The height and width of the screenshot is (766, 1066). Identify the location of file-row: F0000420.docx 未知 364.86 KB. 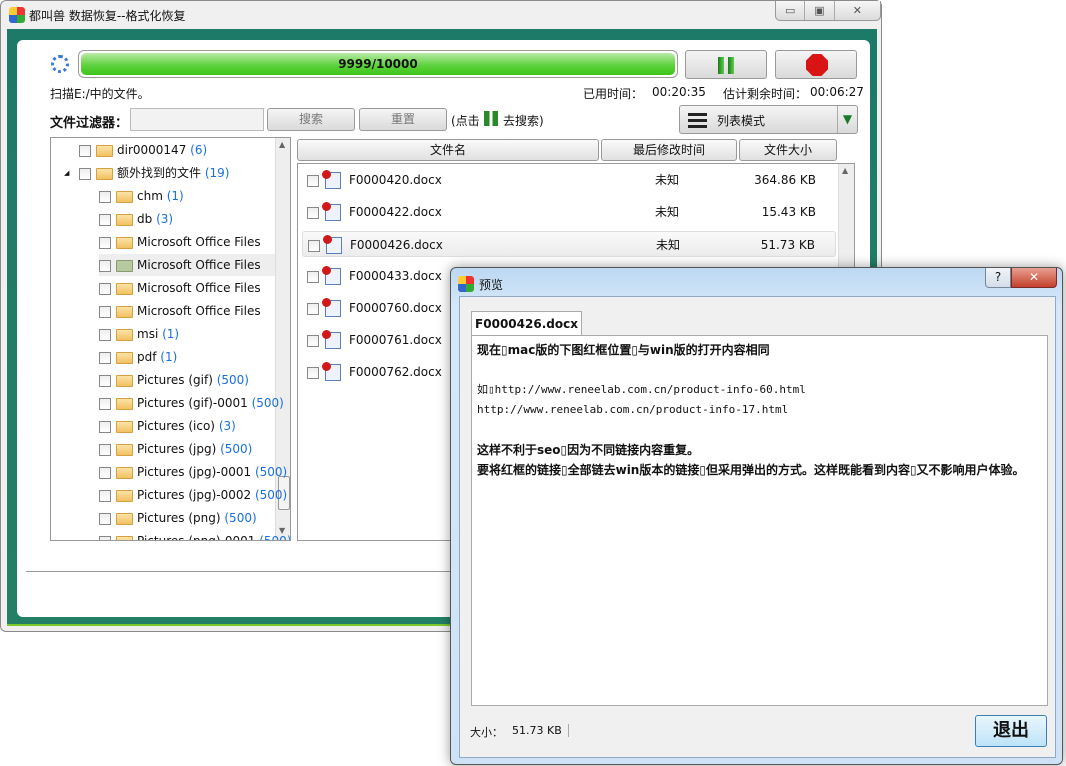
(569, 180).